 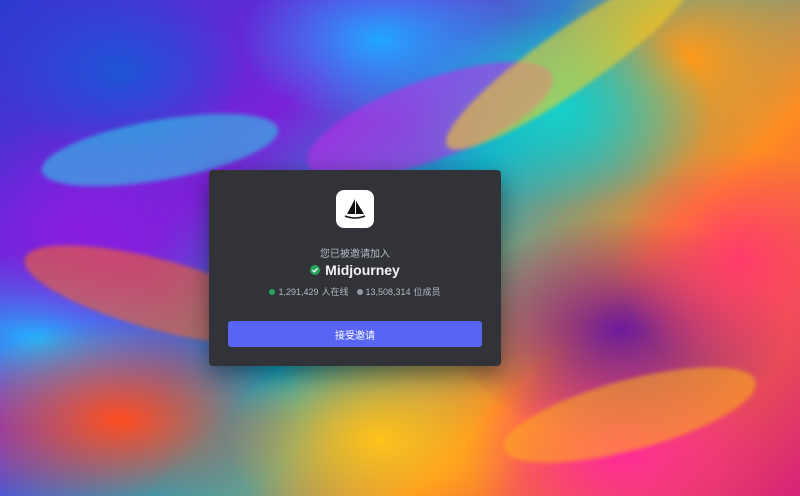 I want to click on server-stats: 1,291,429 人在线 13,508,314 位成员, so click(x=355, y=291).